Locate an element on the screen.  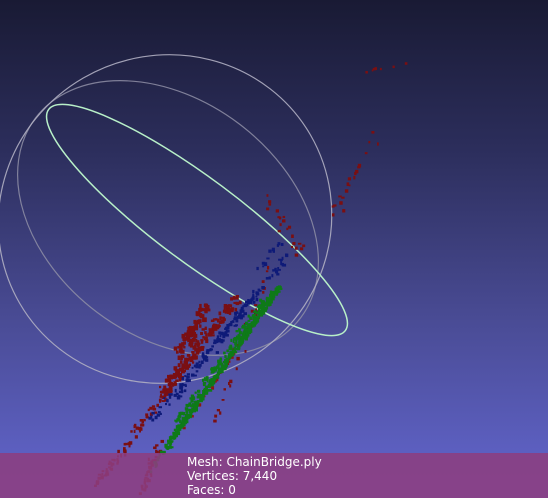
mesh-name-label: Mesh: ChainBridge.ply is located at coordinates (254, 462).